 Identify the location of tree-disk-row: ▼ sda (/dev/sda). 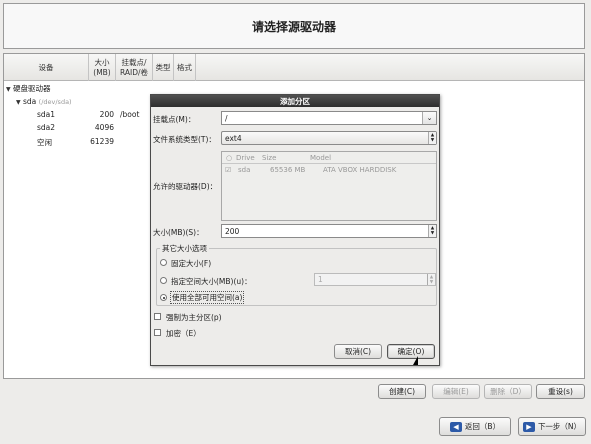
(44, 101).